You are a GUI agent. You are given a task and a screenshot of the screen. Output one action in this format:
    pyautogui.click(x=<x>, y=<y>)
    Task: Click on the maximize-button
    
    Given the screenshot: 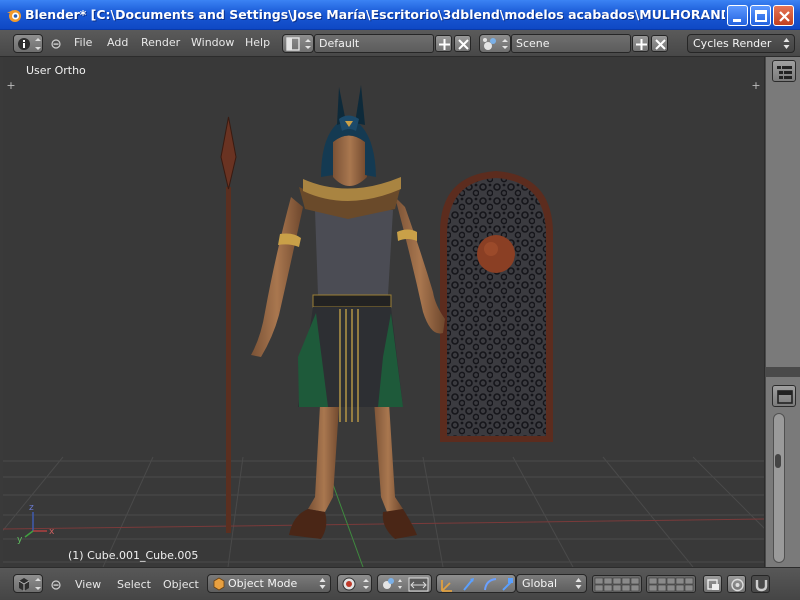 What is the action you would take?
    pyautogui.click(x=760, y=15)
    